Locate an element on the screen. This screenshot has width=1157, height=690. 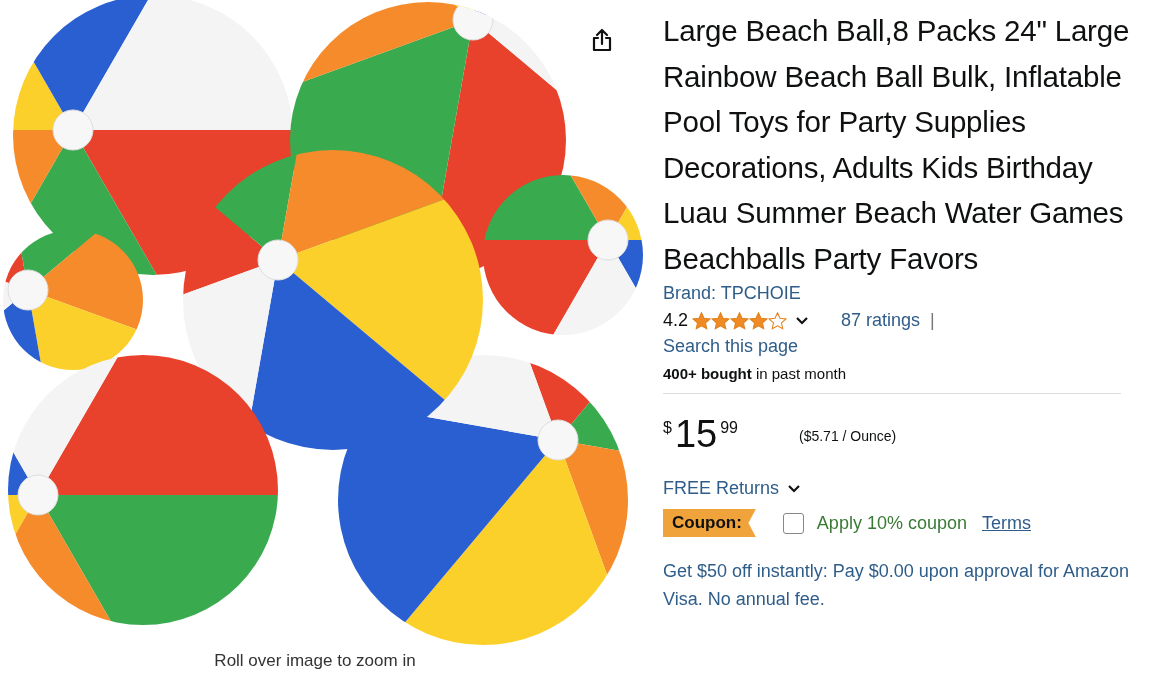
rating-value: 4.2 is located at coordinates (676, 320).